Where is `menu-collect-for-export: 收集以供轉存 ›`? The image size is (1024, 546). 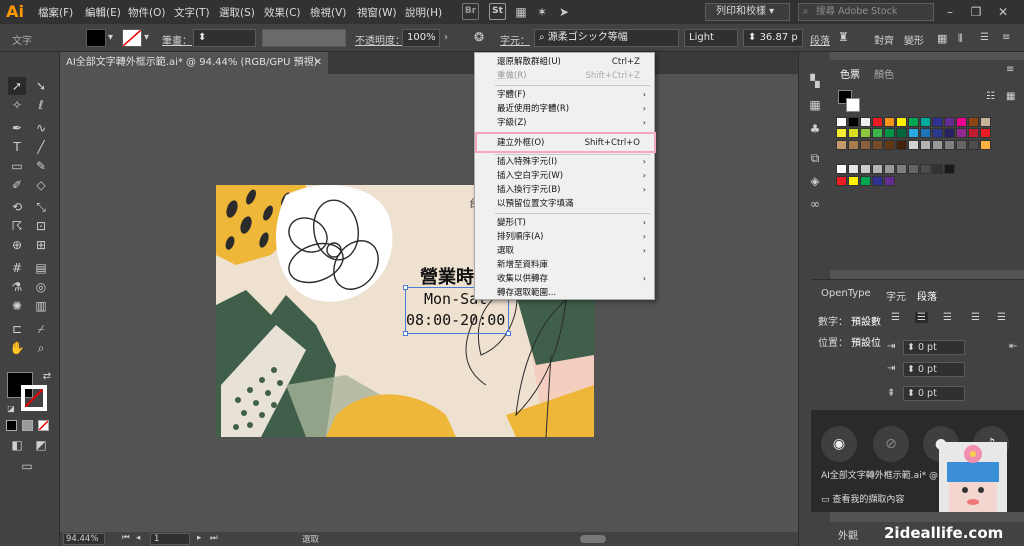
menu-collect-for-export: 收集以供轉存 › is located at coordinates (564, 279).